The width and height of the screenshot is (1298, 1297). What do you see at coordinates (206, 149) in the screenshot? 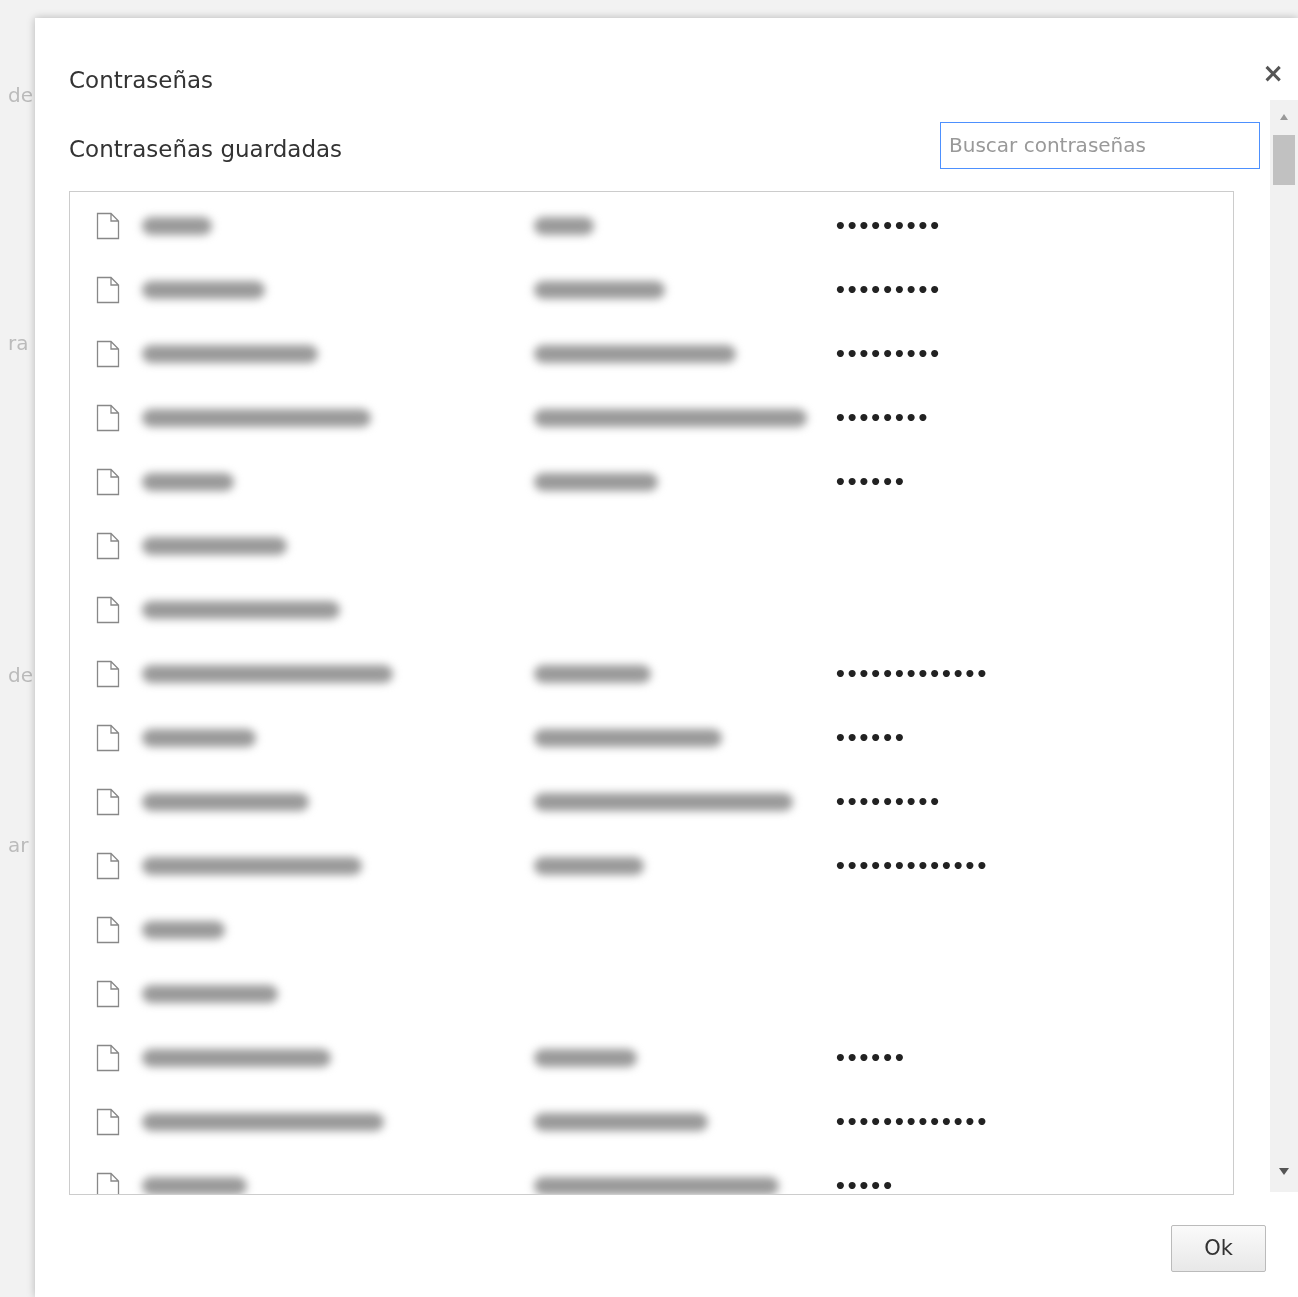
I see `section-heading: Contraseñas guardadas` at bounding box center [206, 149].